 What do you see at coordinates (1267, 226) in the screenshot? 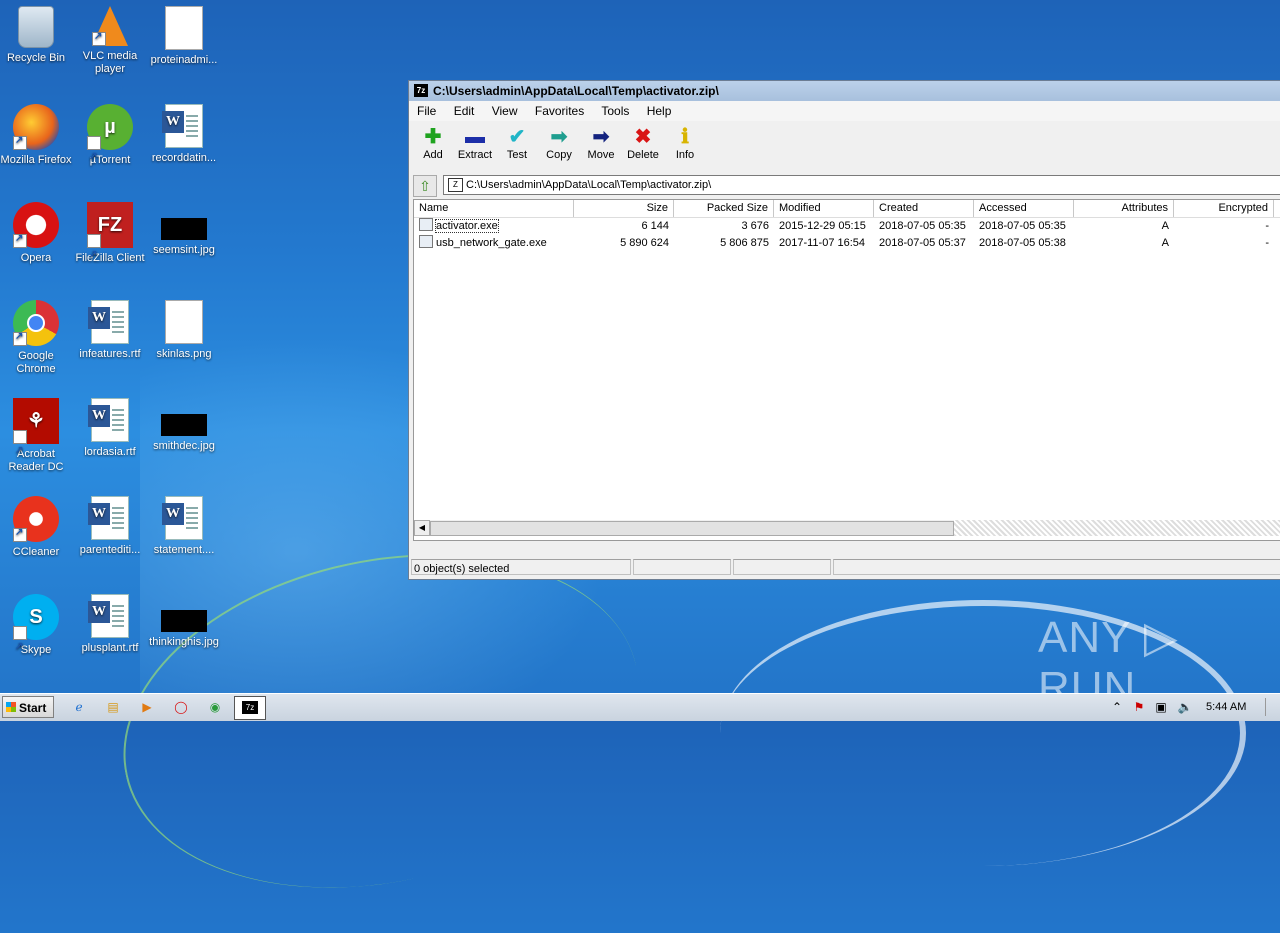
I see `encrypted-cell: -` at bounding box center [1267, 226].